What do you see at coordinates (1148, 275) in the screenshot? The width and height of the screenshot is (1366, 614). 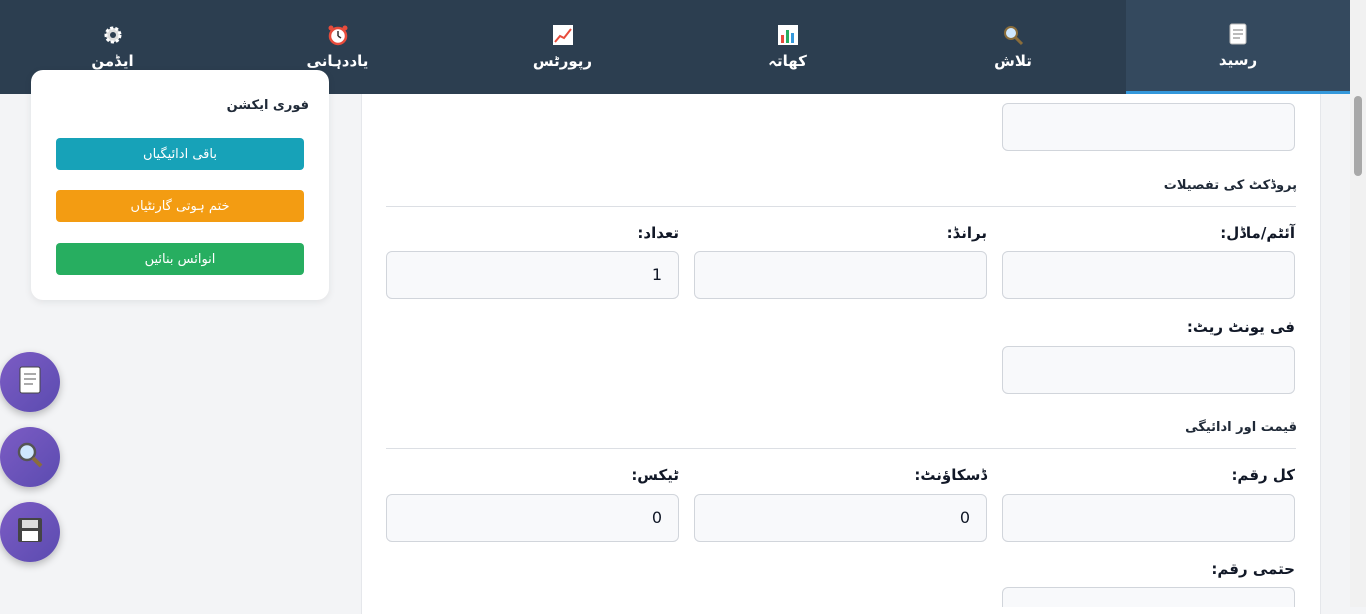 I see `item-model-input` at bounding box center [1148, 275].